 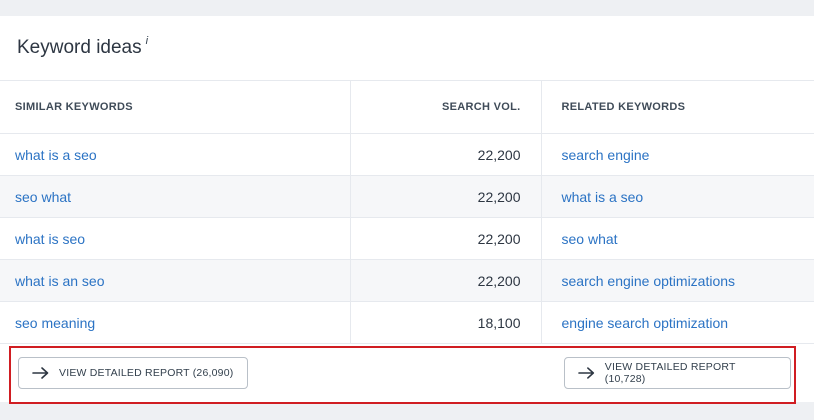 What do you see at coordinates (147, 41) in the screenshot?
I see `info-icon: i` at bounding box center [147, 41].